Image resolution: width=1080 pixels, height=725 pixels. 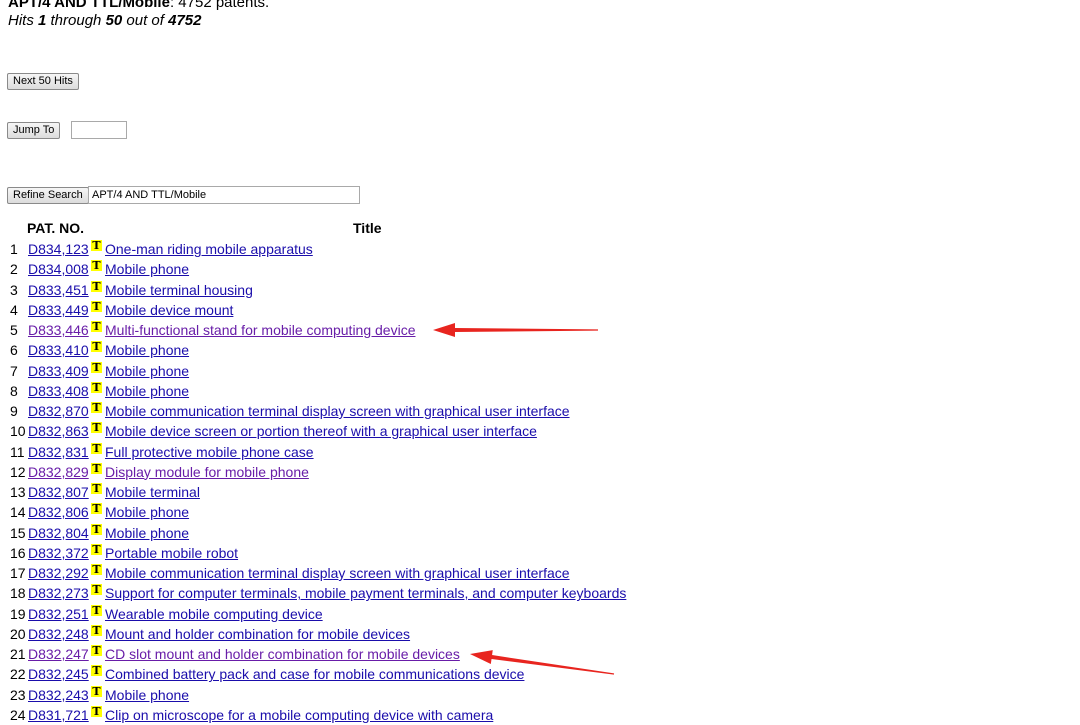 What do you see at coordinates (58, 654) in the screenshot?
I see `patent-number-link: D832,247` at bounding box center [58, 654].